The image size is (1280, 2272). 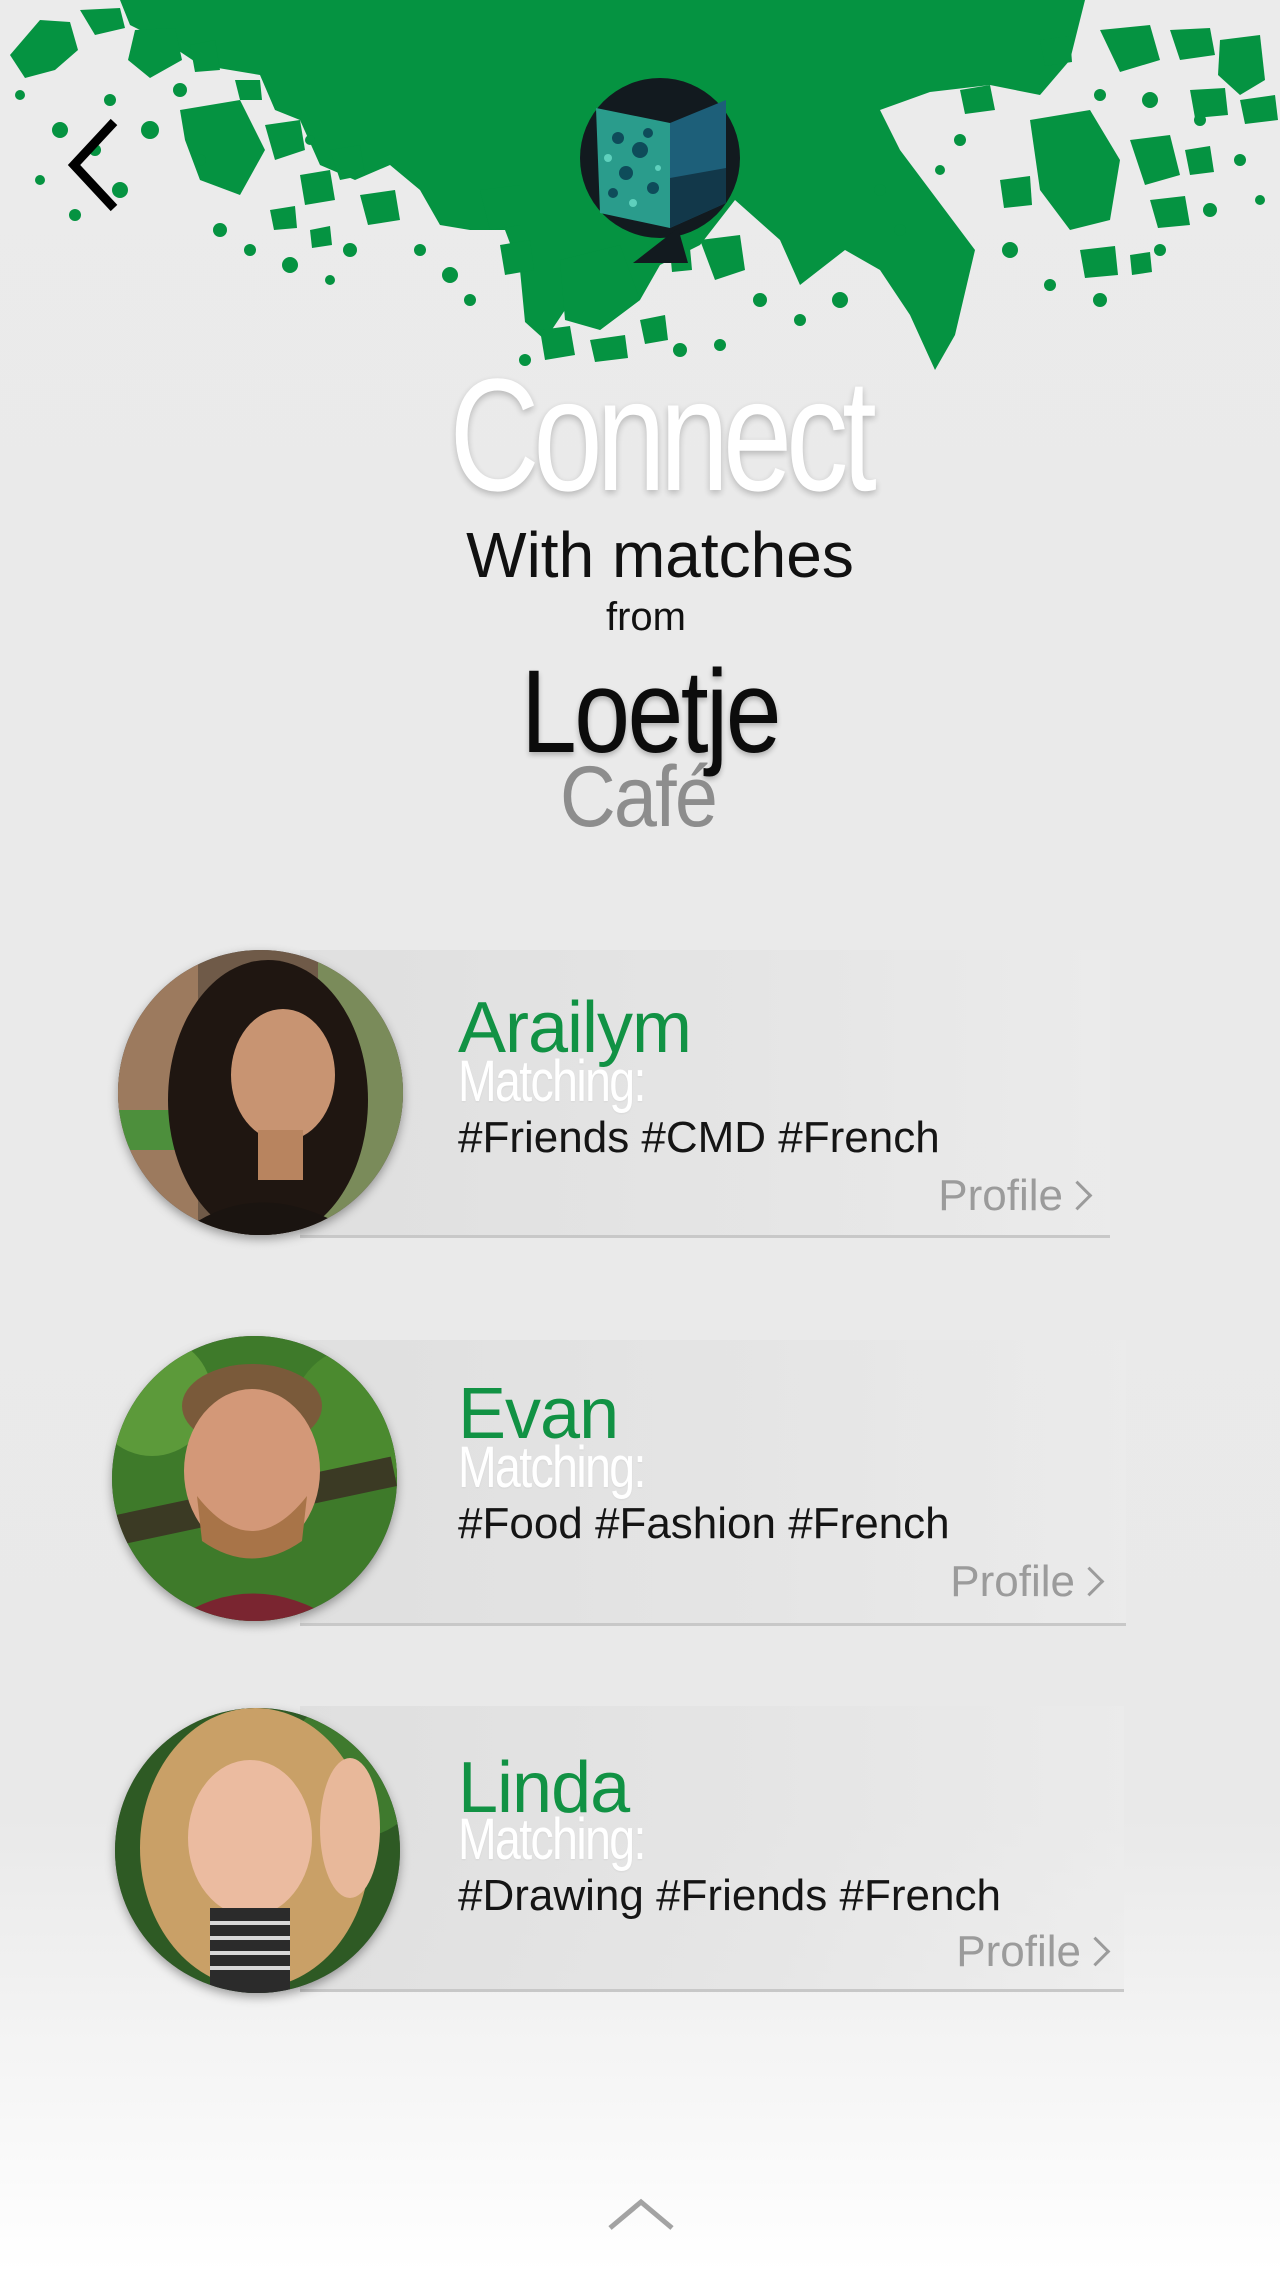 I want to click on back-button, so click(x=102, y=165).